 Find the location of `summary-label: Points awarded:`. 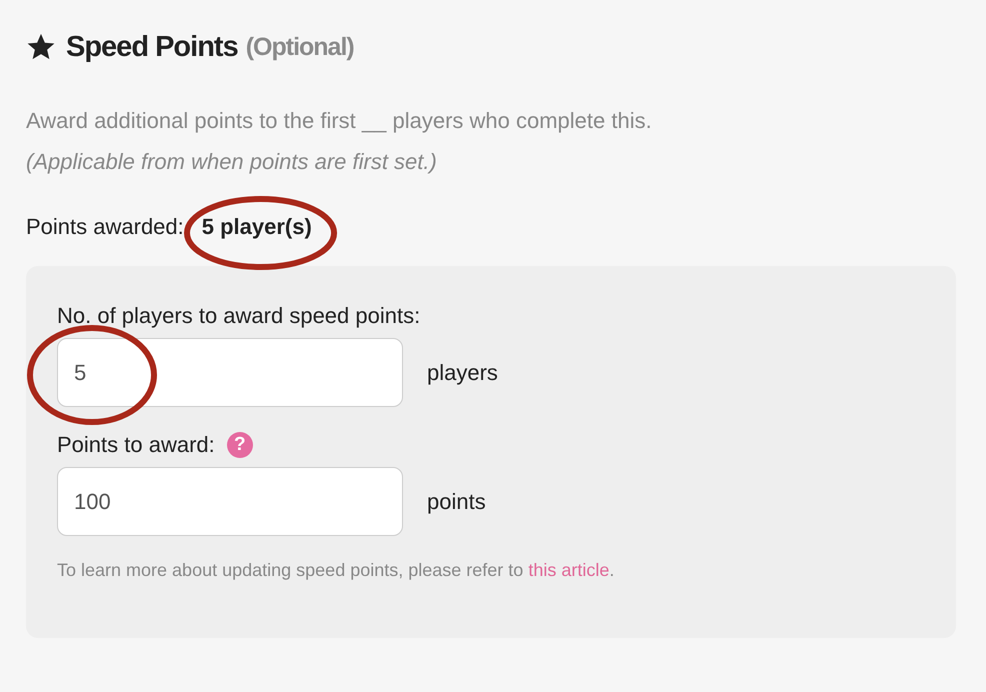

summary-label: Points awarded: is located at coordinates (105, 227).